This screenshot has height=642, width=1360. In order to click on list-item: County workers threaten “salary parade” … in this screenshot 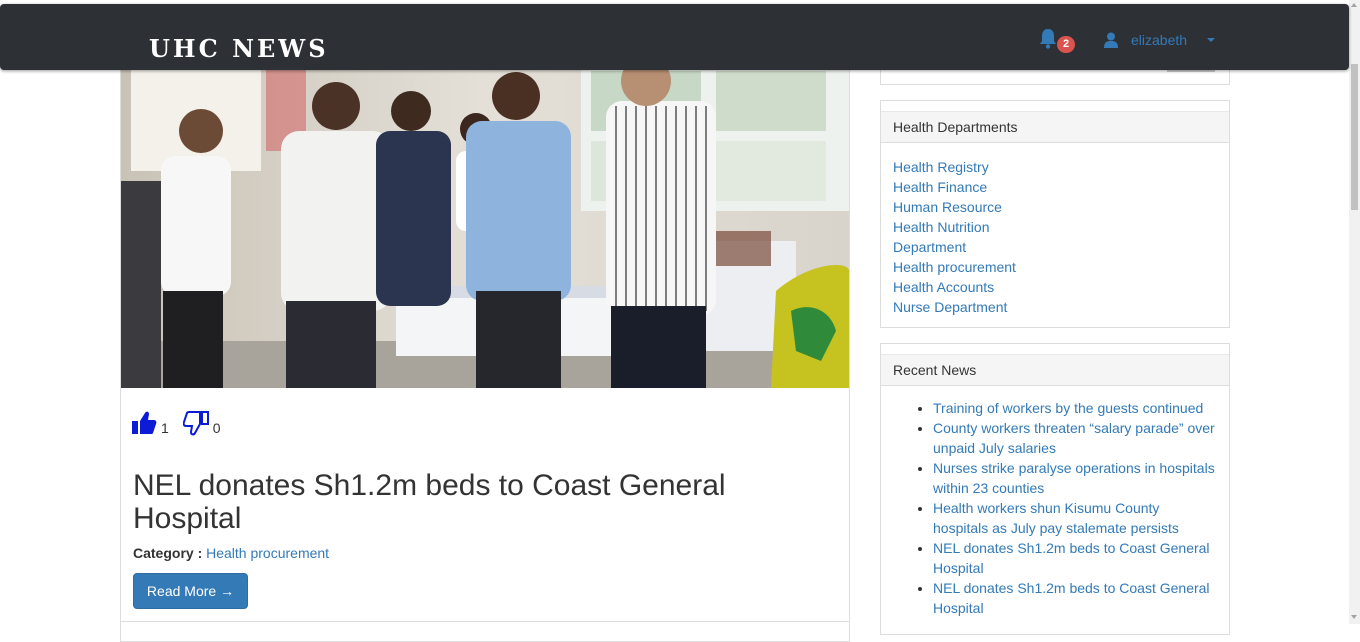, I will do `click(1075, 438)`.